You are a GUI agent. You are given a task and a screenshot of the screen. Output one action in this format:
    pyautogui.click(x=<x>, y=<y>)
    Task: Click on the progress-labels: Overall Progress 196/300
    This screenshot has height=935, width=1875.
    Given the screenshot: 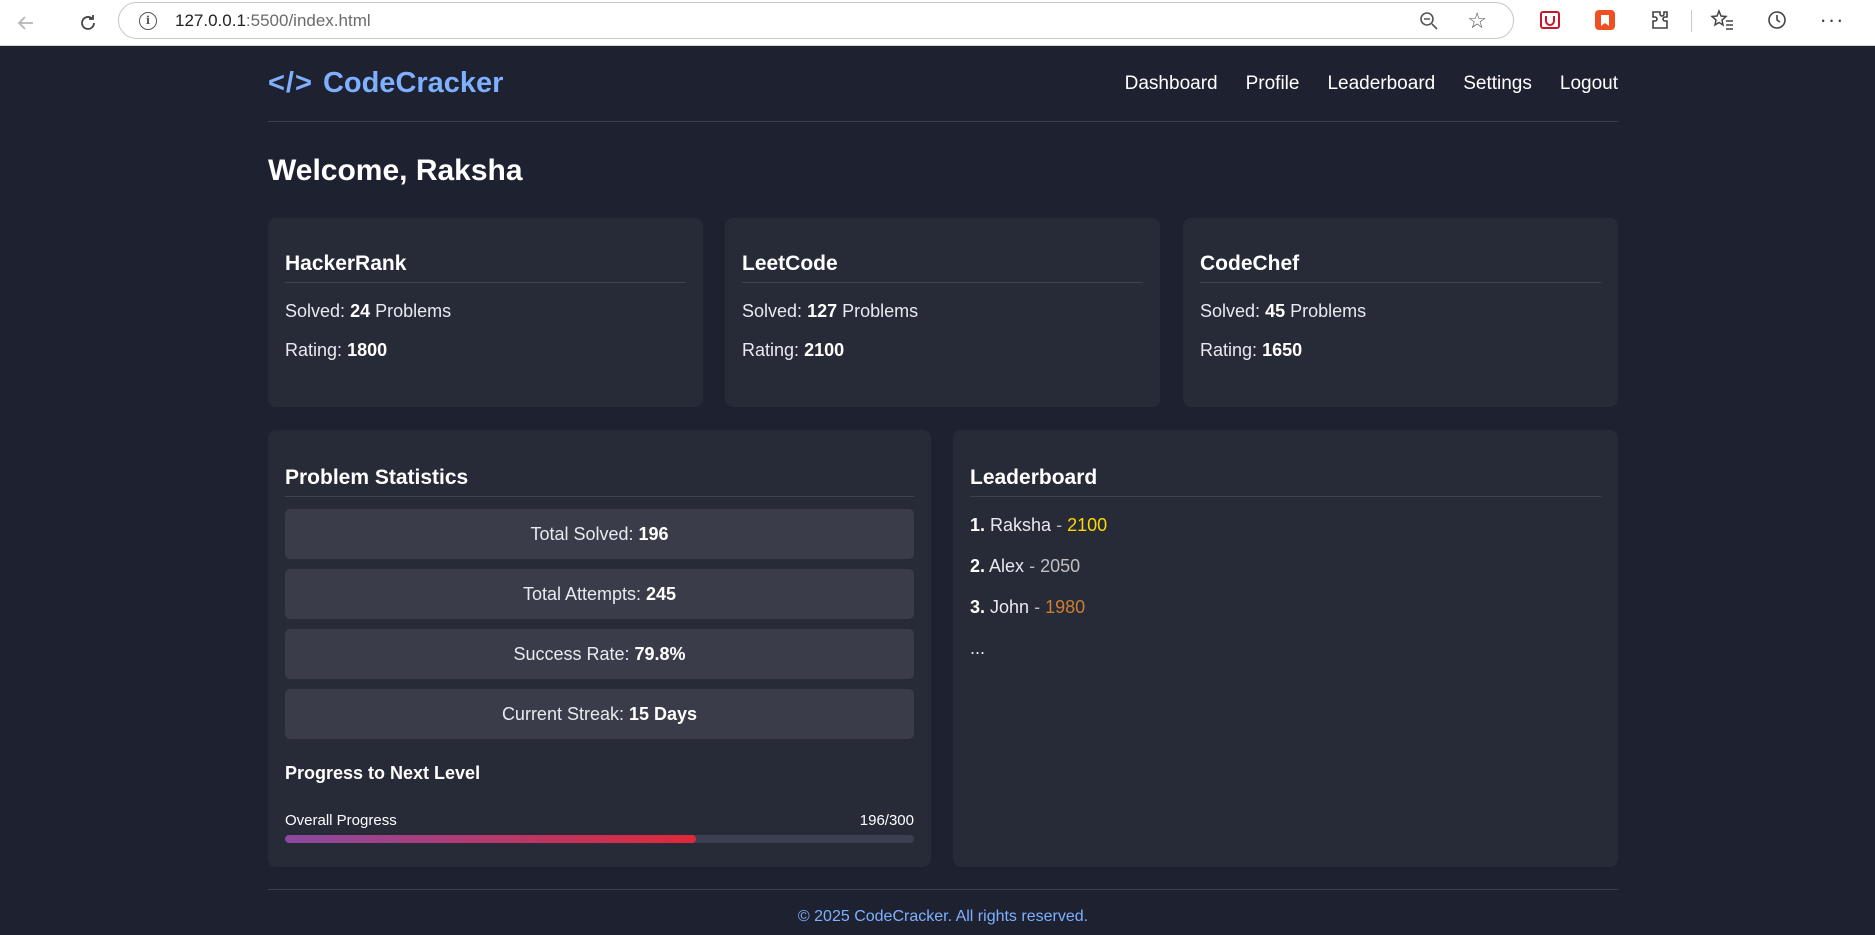 What is the action you would take?
    pyautogui.click(x=599, y=820)
    